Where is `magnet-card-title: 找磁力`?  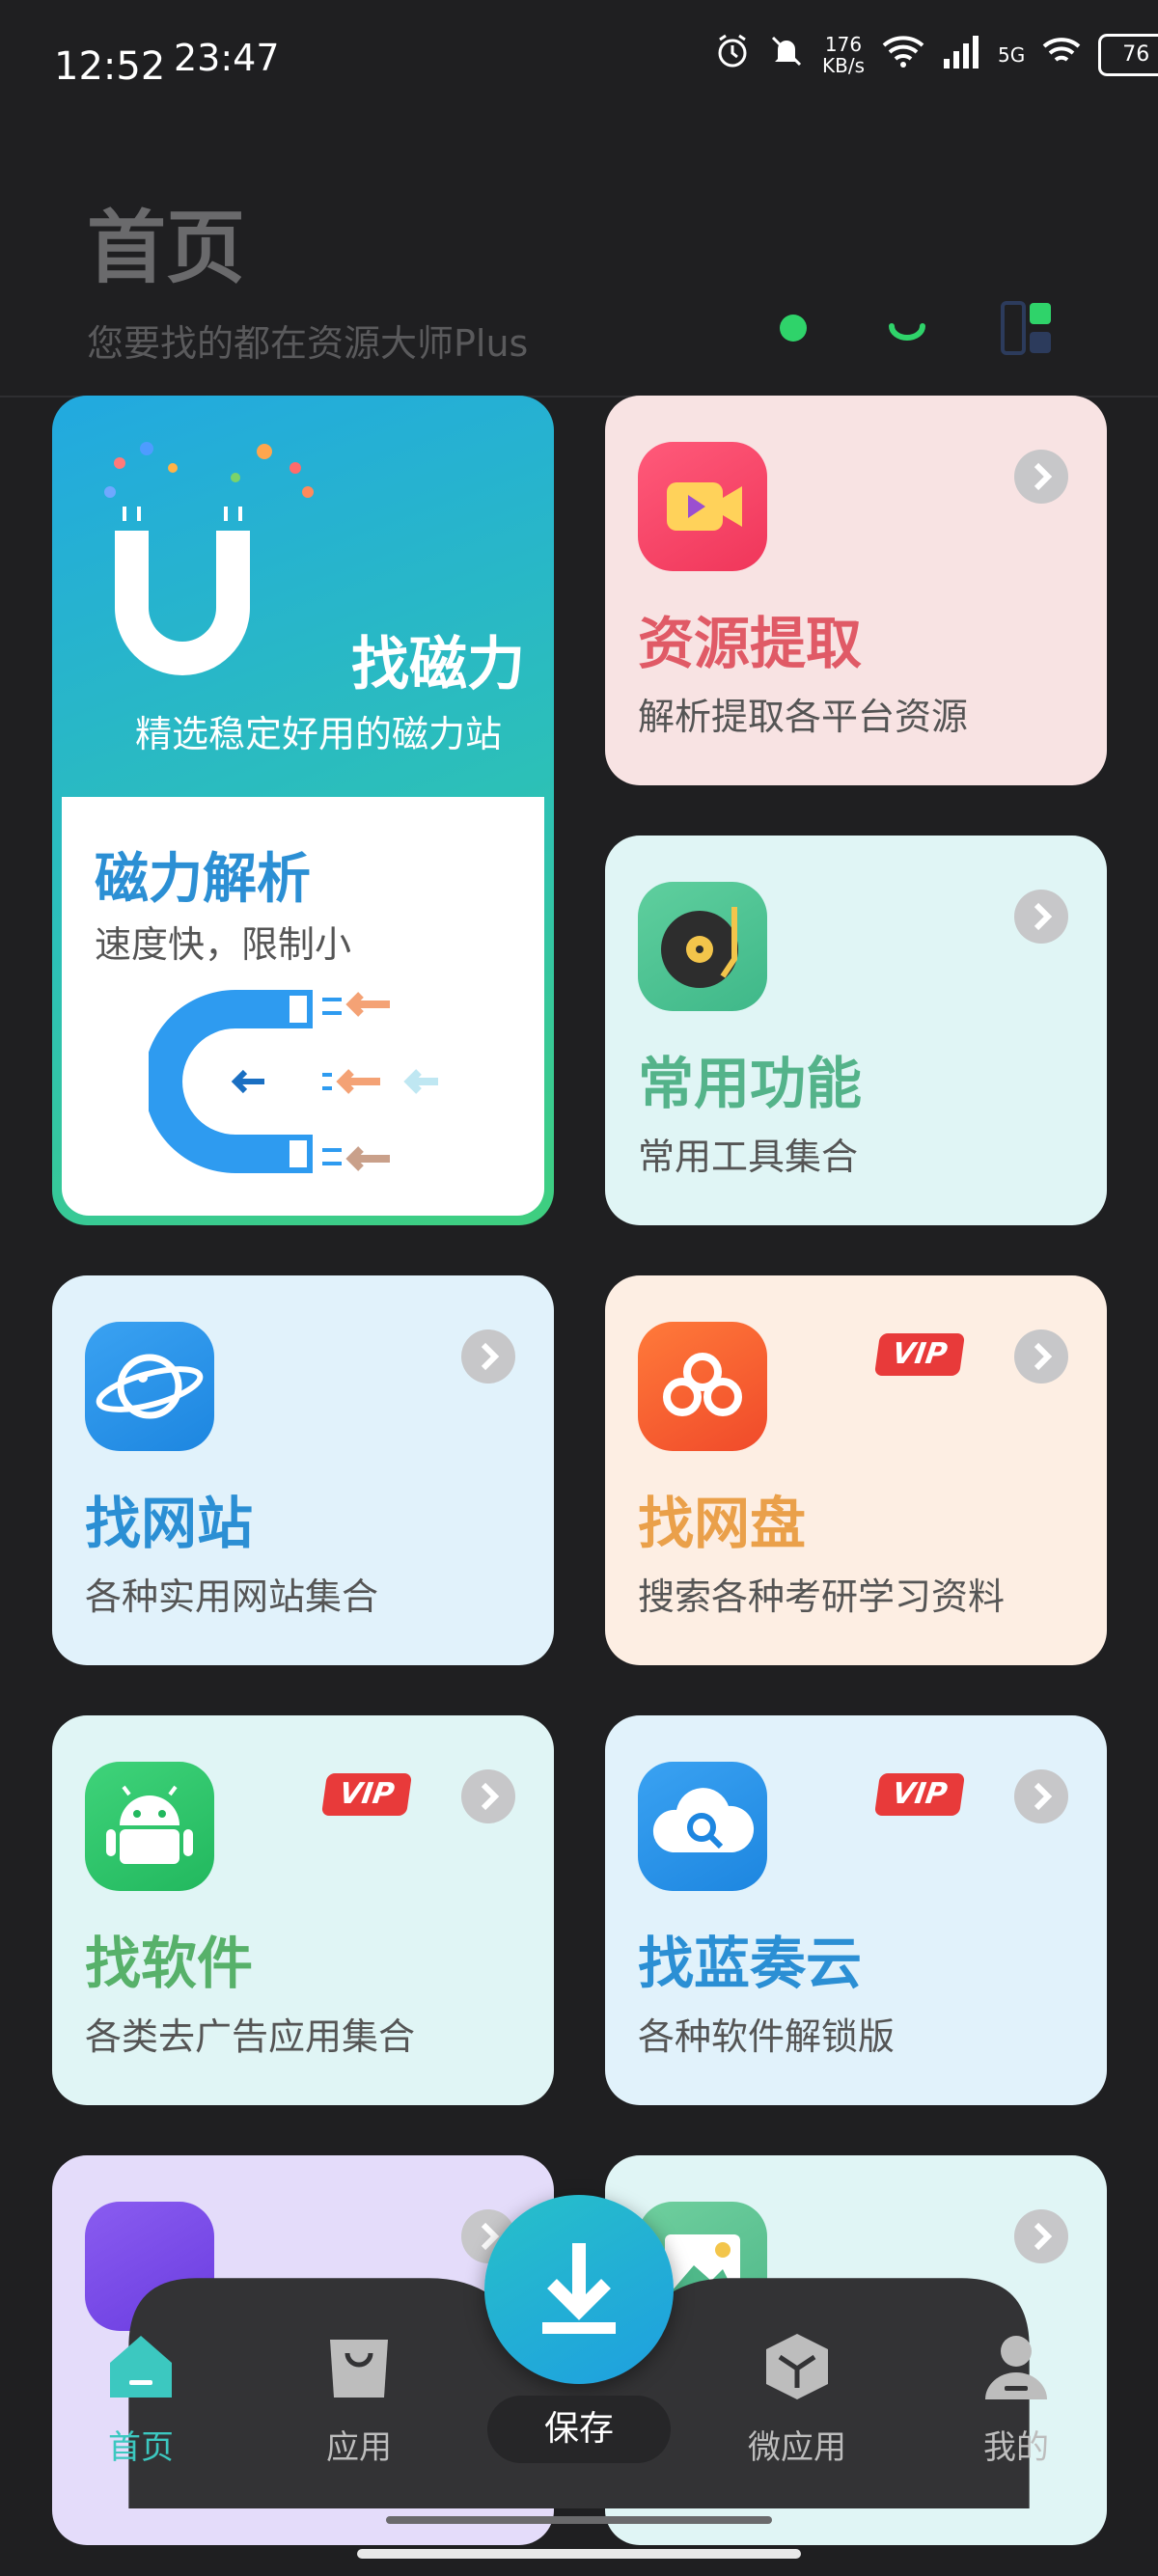 magnet-card-title: 找磁力 is located at coordinates (438, 665).